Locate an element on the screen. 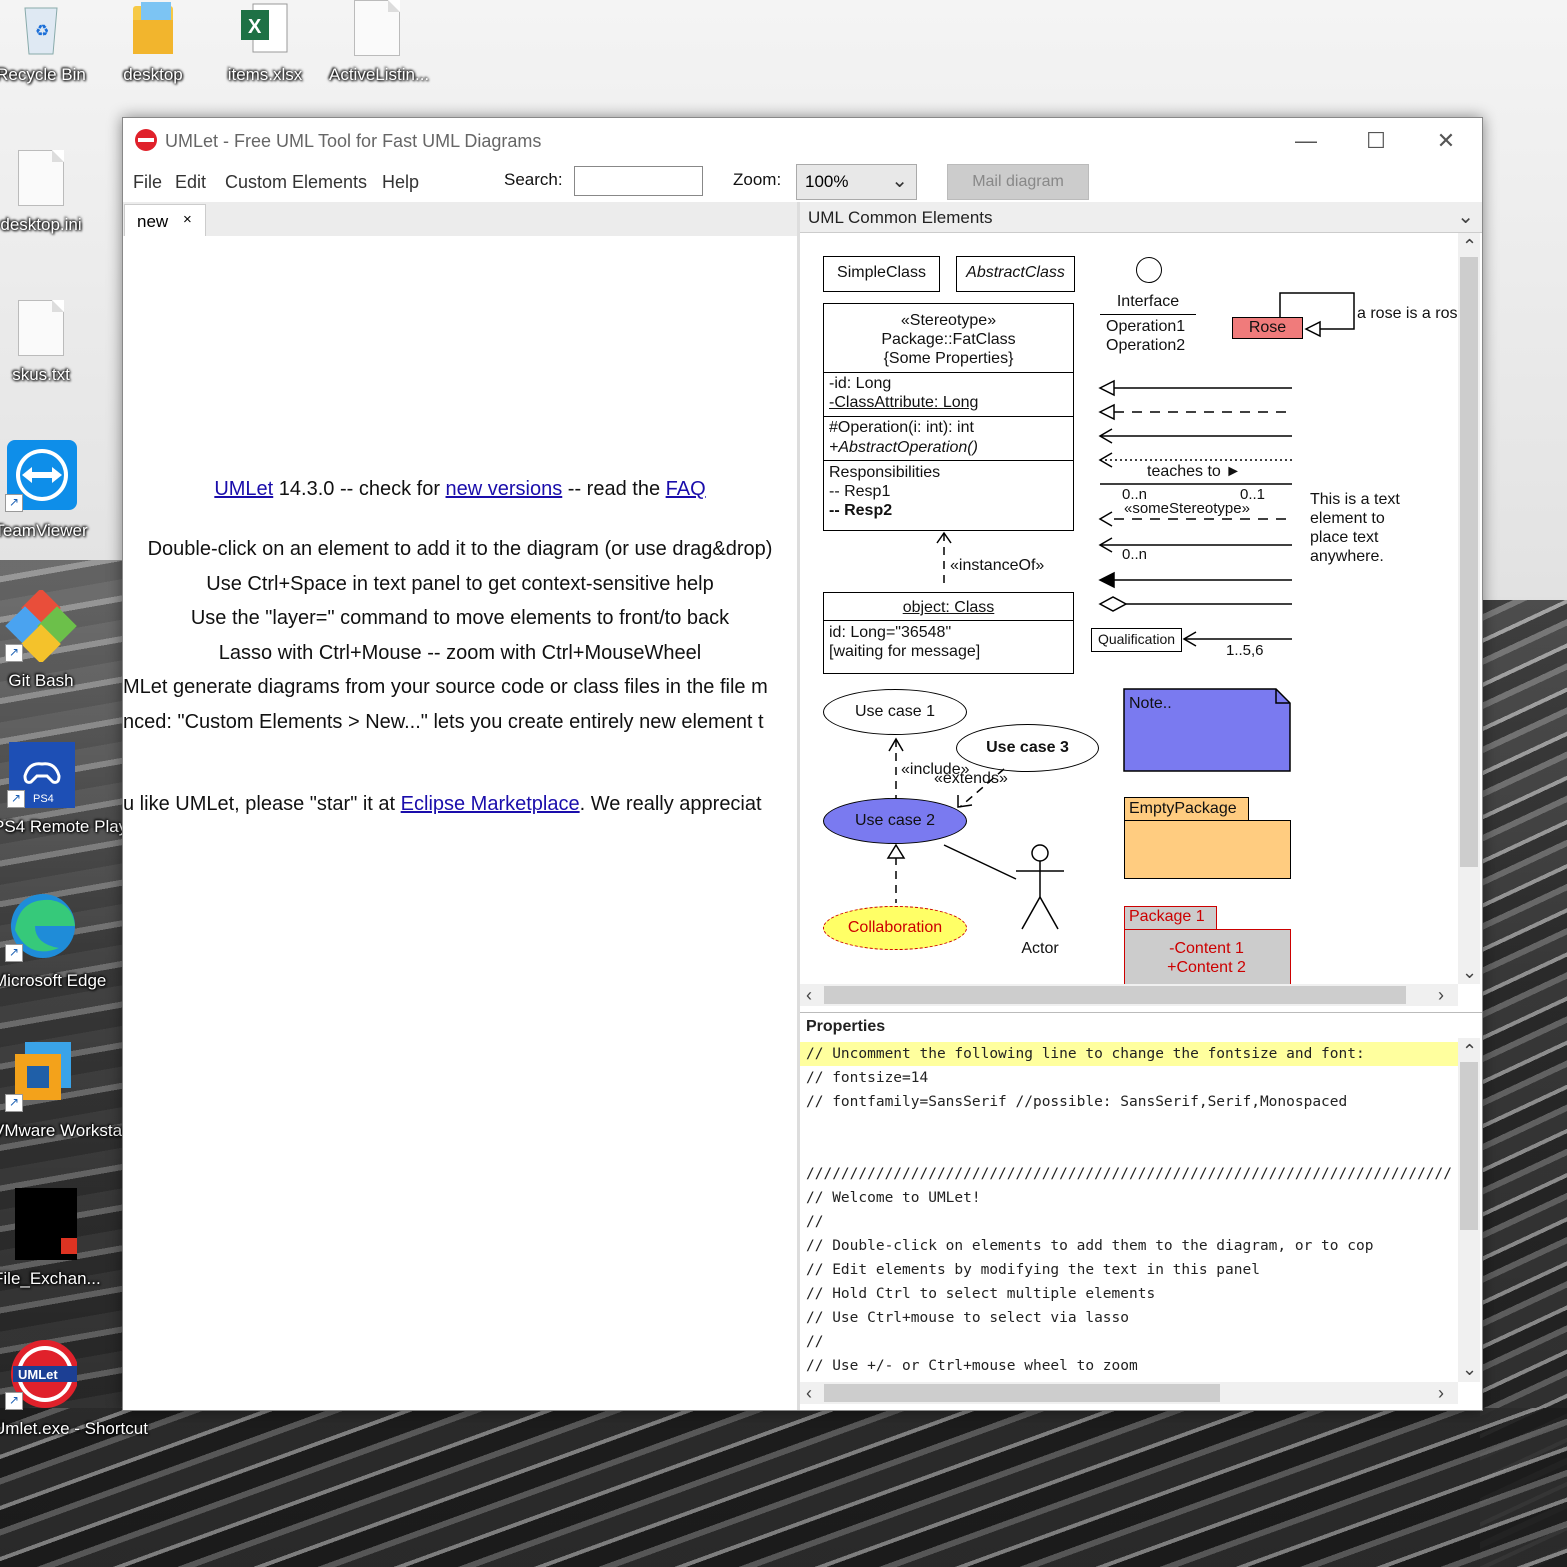 This screenshot has width=1567, height=1567. properties-line: // Use +/- or Ctrl+mouse wheel to zoom is located at coordinates (972, 1366).